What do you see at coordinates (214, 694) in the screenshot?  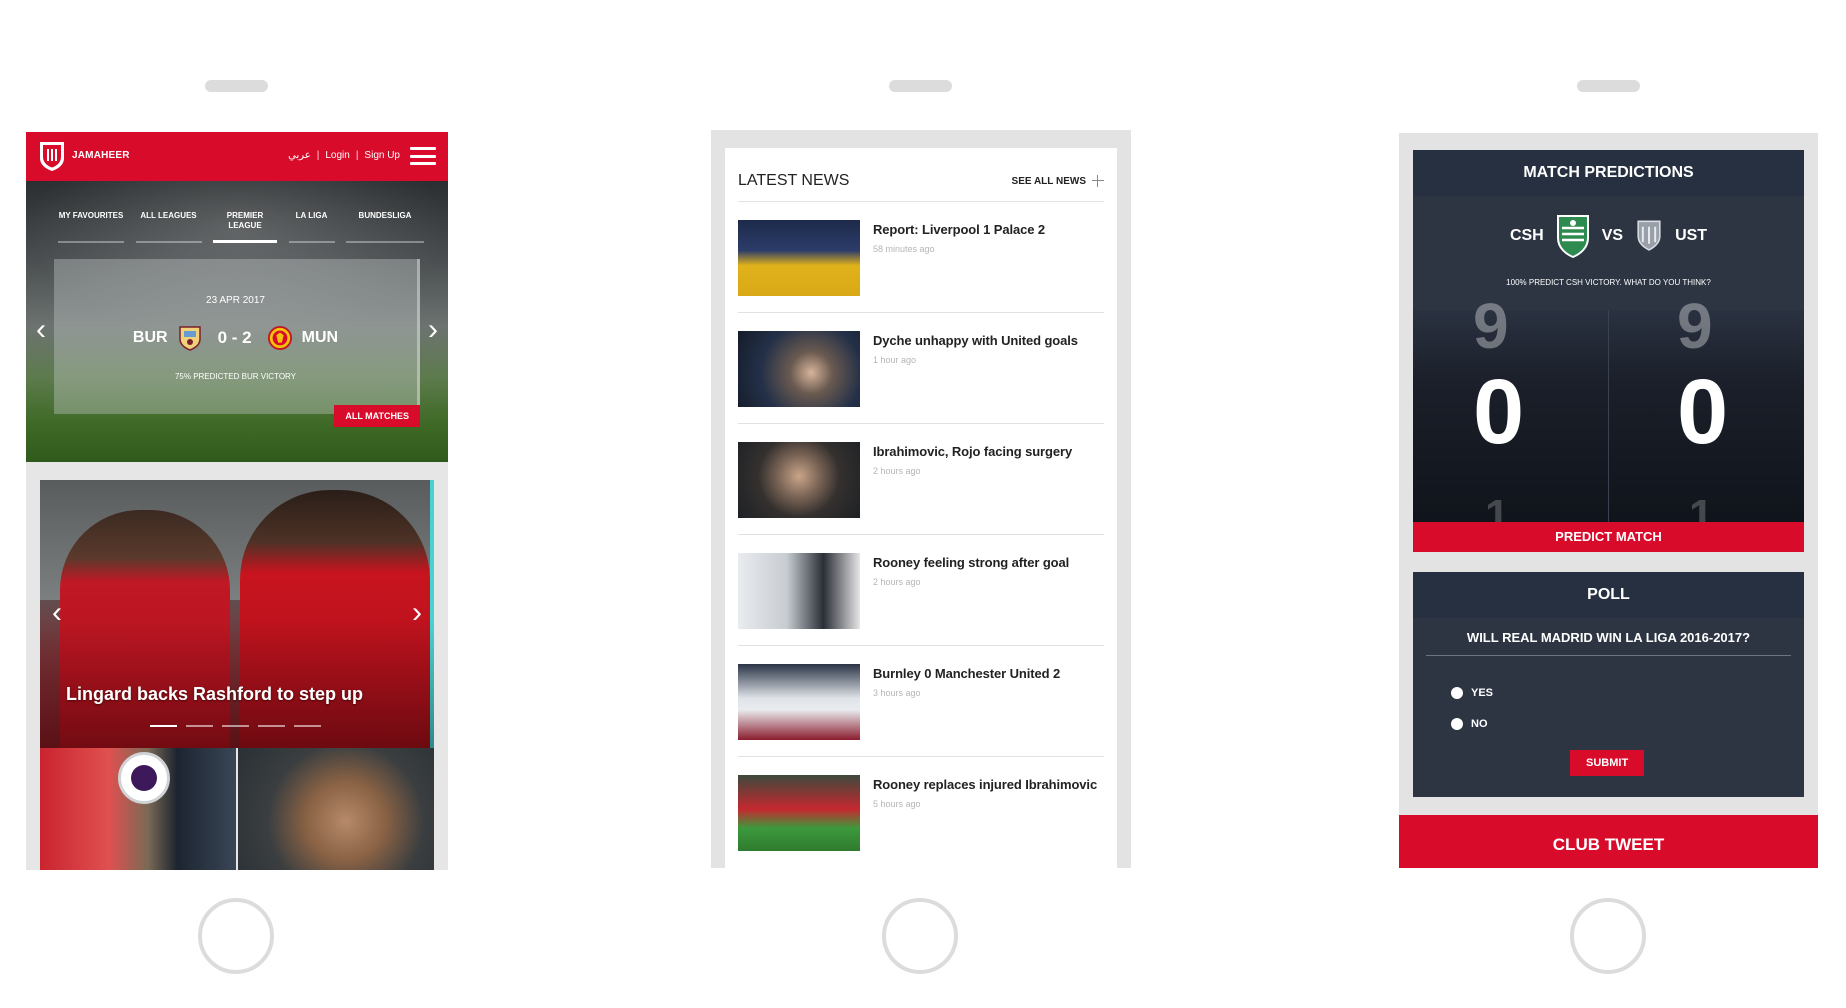 I see `slider-headline: Lingard backs Rashford to step up` at bounding box center [214, 694].